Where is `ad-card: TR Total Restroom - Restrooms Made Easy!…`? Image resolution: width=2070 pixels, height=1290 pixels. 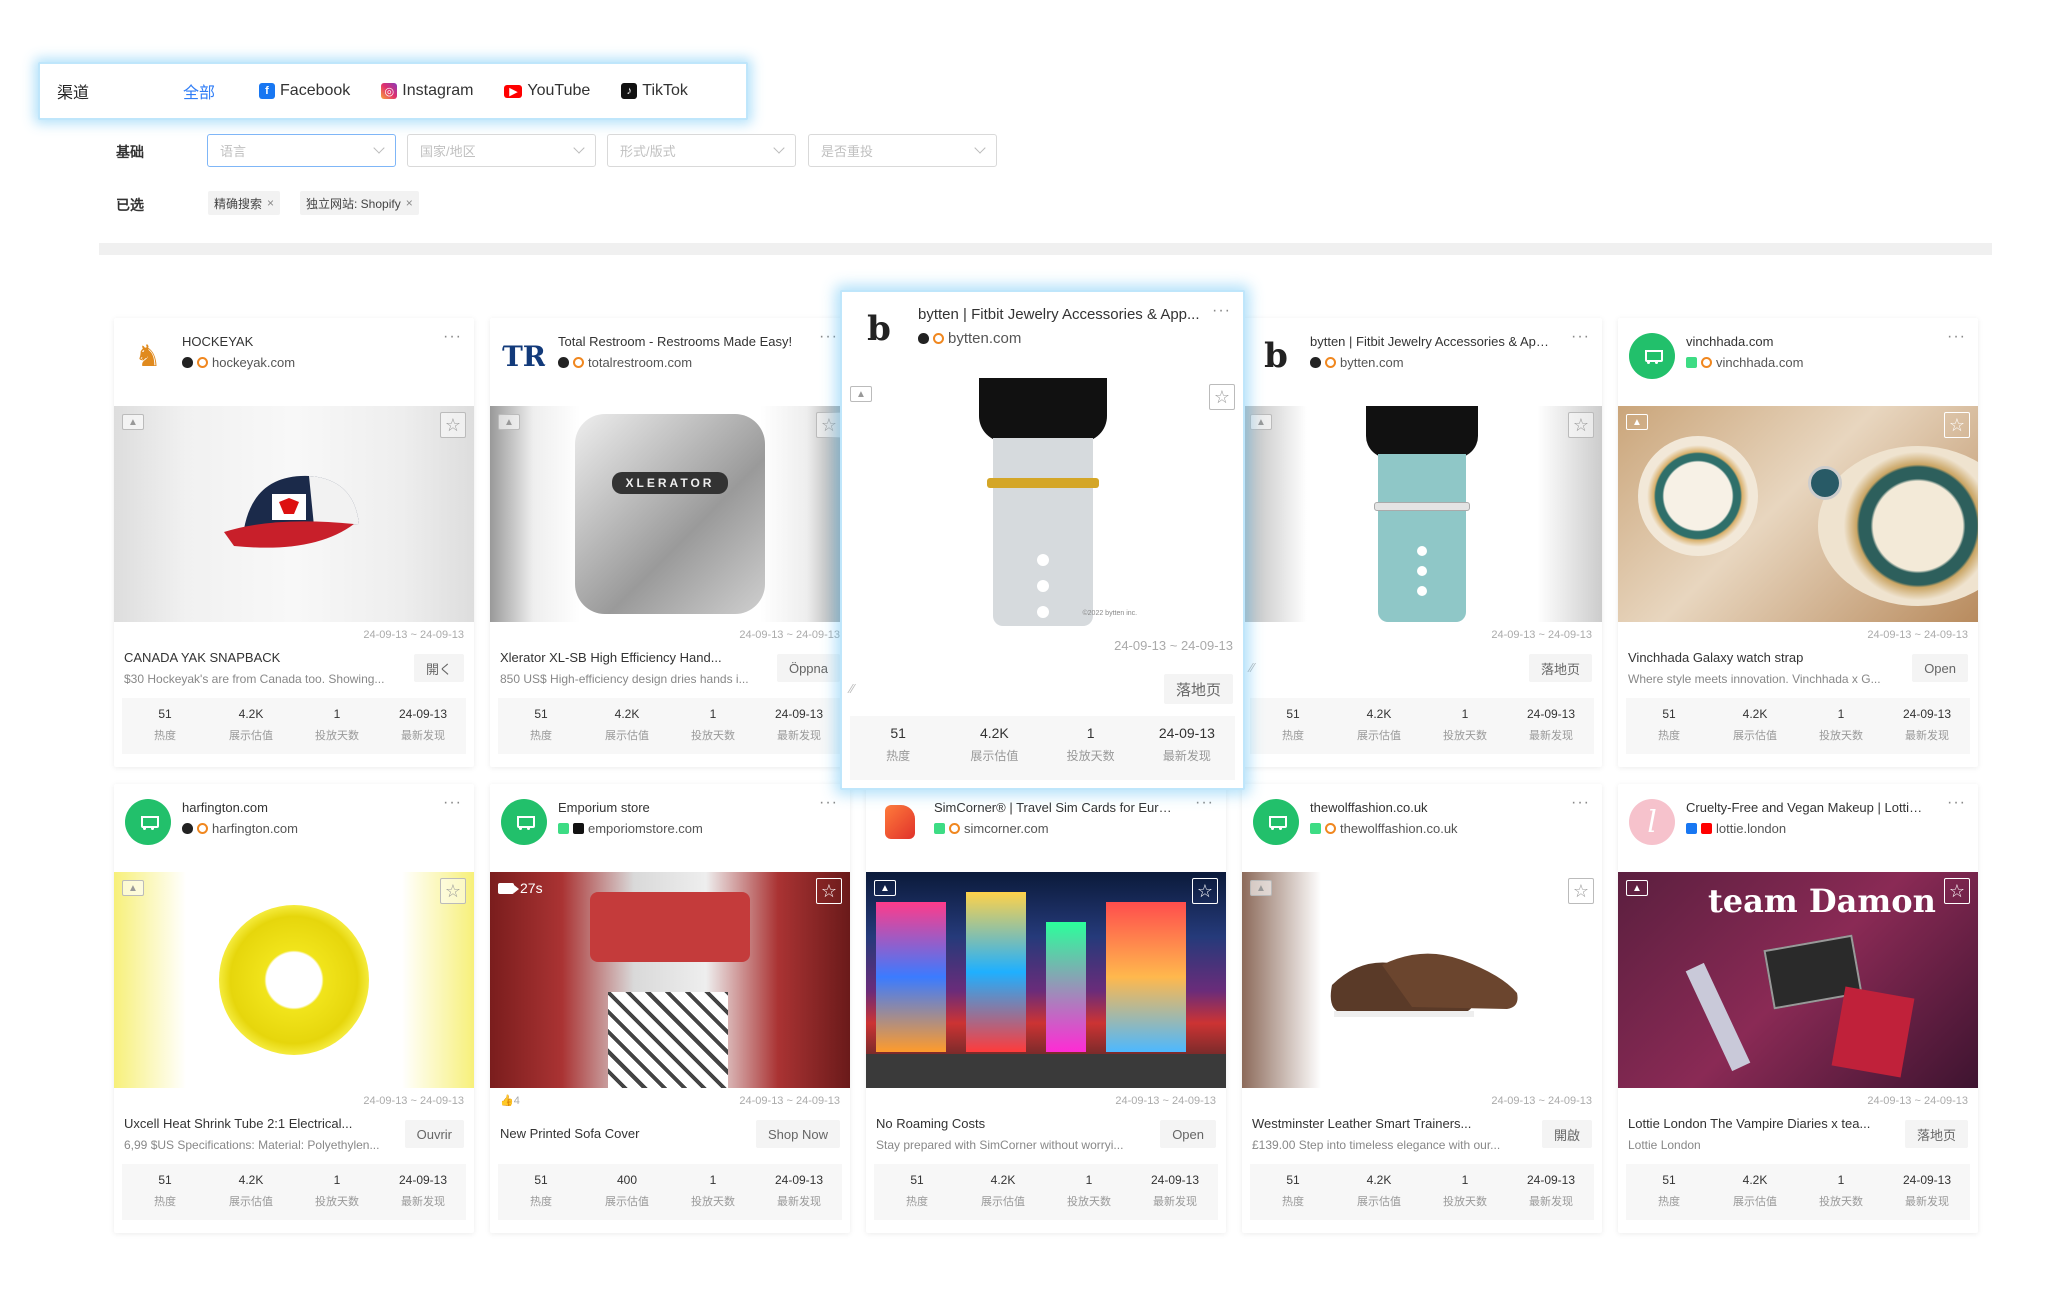 ad-card: TR Total Restroom - Restrooms Made Easy!… is located at coordinates (670, 542).